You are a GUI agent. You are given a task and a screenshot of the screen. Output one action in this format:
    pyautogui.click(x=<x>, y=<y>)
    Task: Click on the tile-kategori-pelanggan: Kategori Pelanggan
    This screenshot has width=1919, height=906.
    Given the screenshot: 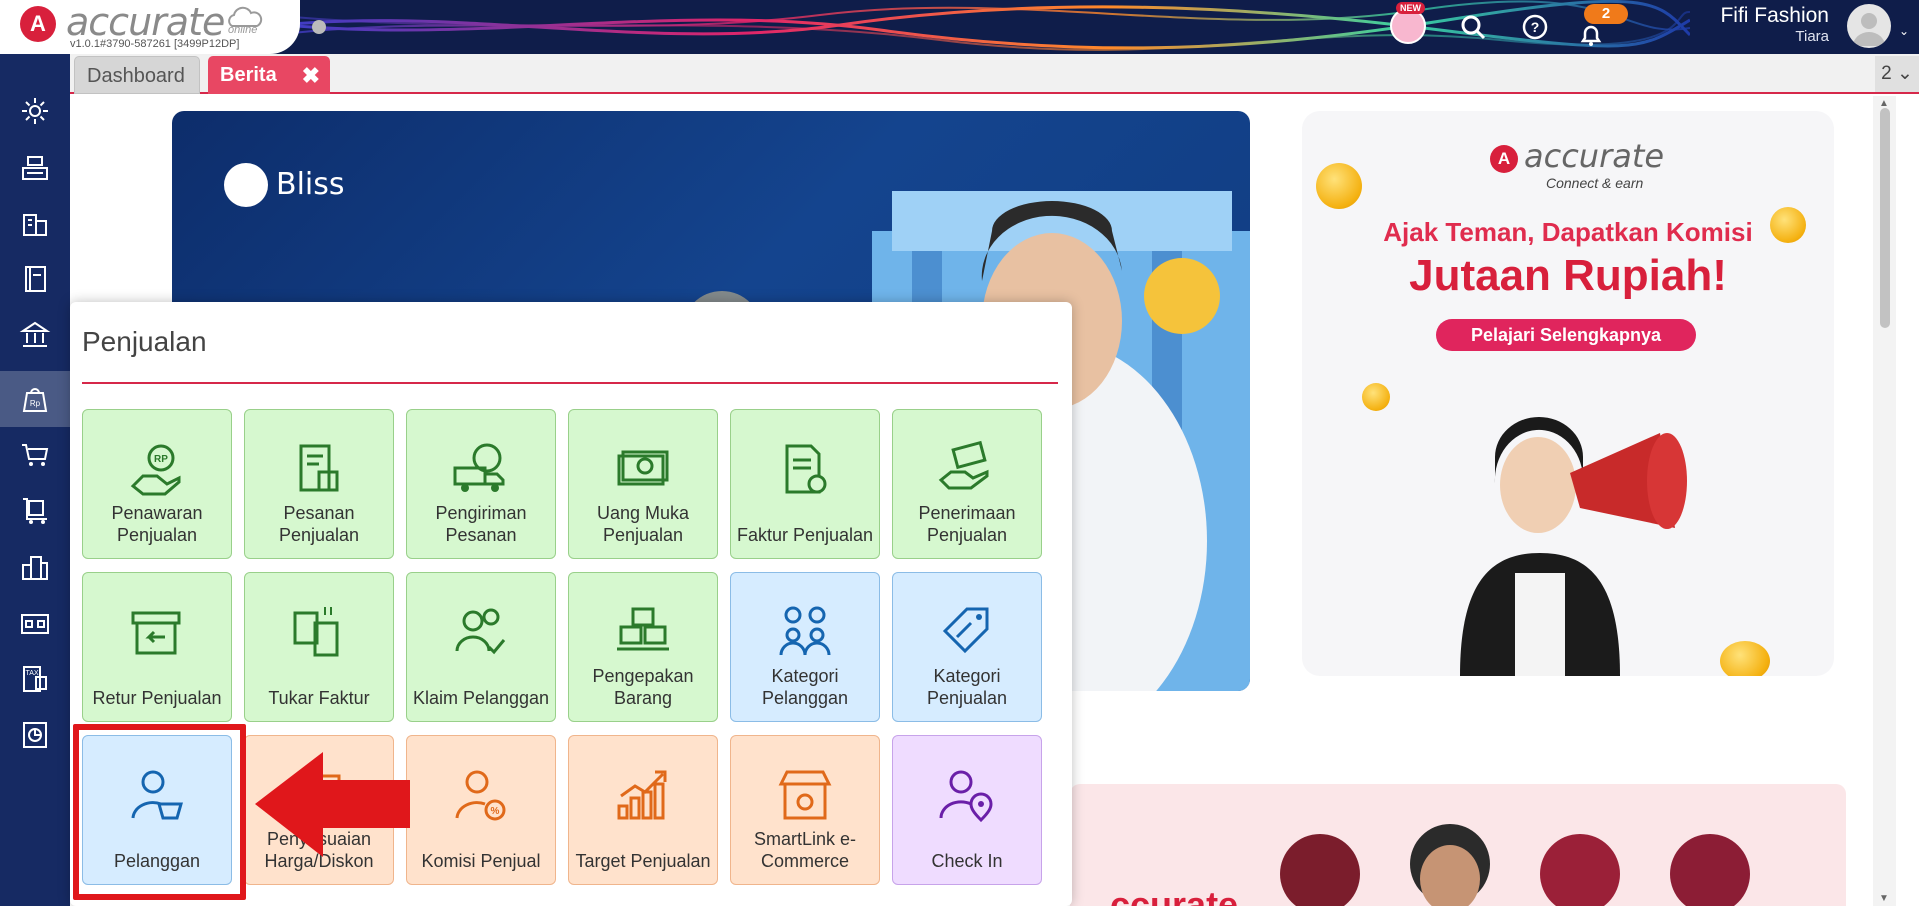 What is the action you would take?
    pyautogui.click(x=805, y=647)
    